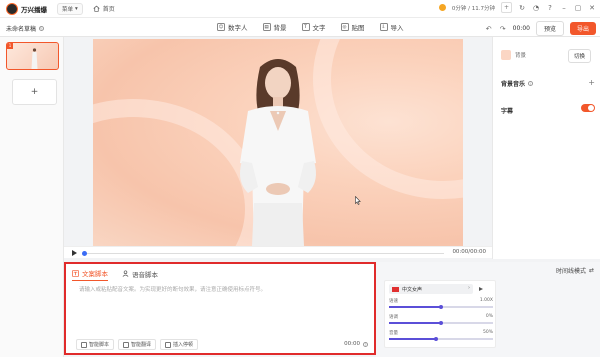 The height and width of the screenshot is (357, 600). I want to click on app-logo: 万兴播爆, so click(26, 8).